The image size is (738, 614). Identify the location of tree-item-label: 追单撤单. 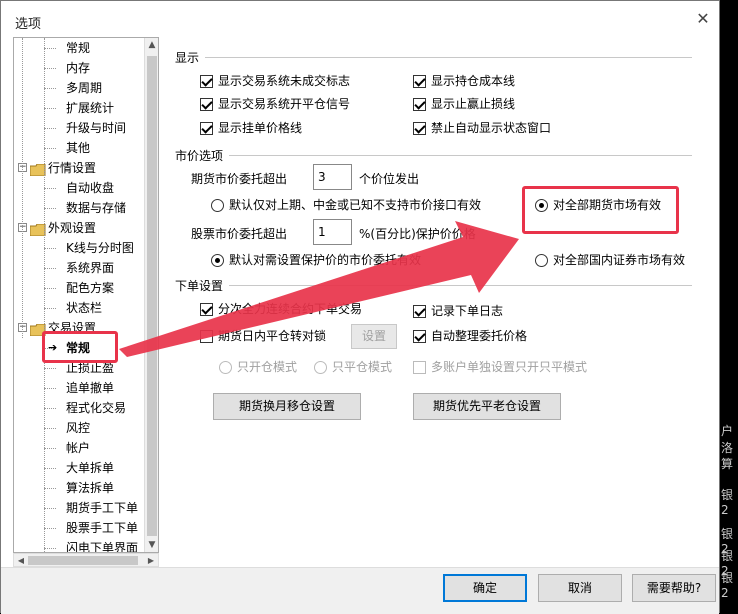
(90, 388).